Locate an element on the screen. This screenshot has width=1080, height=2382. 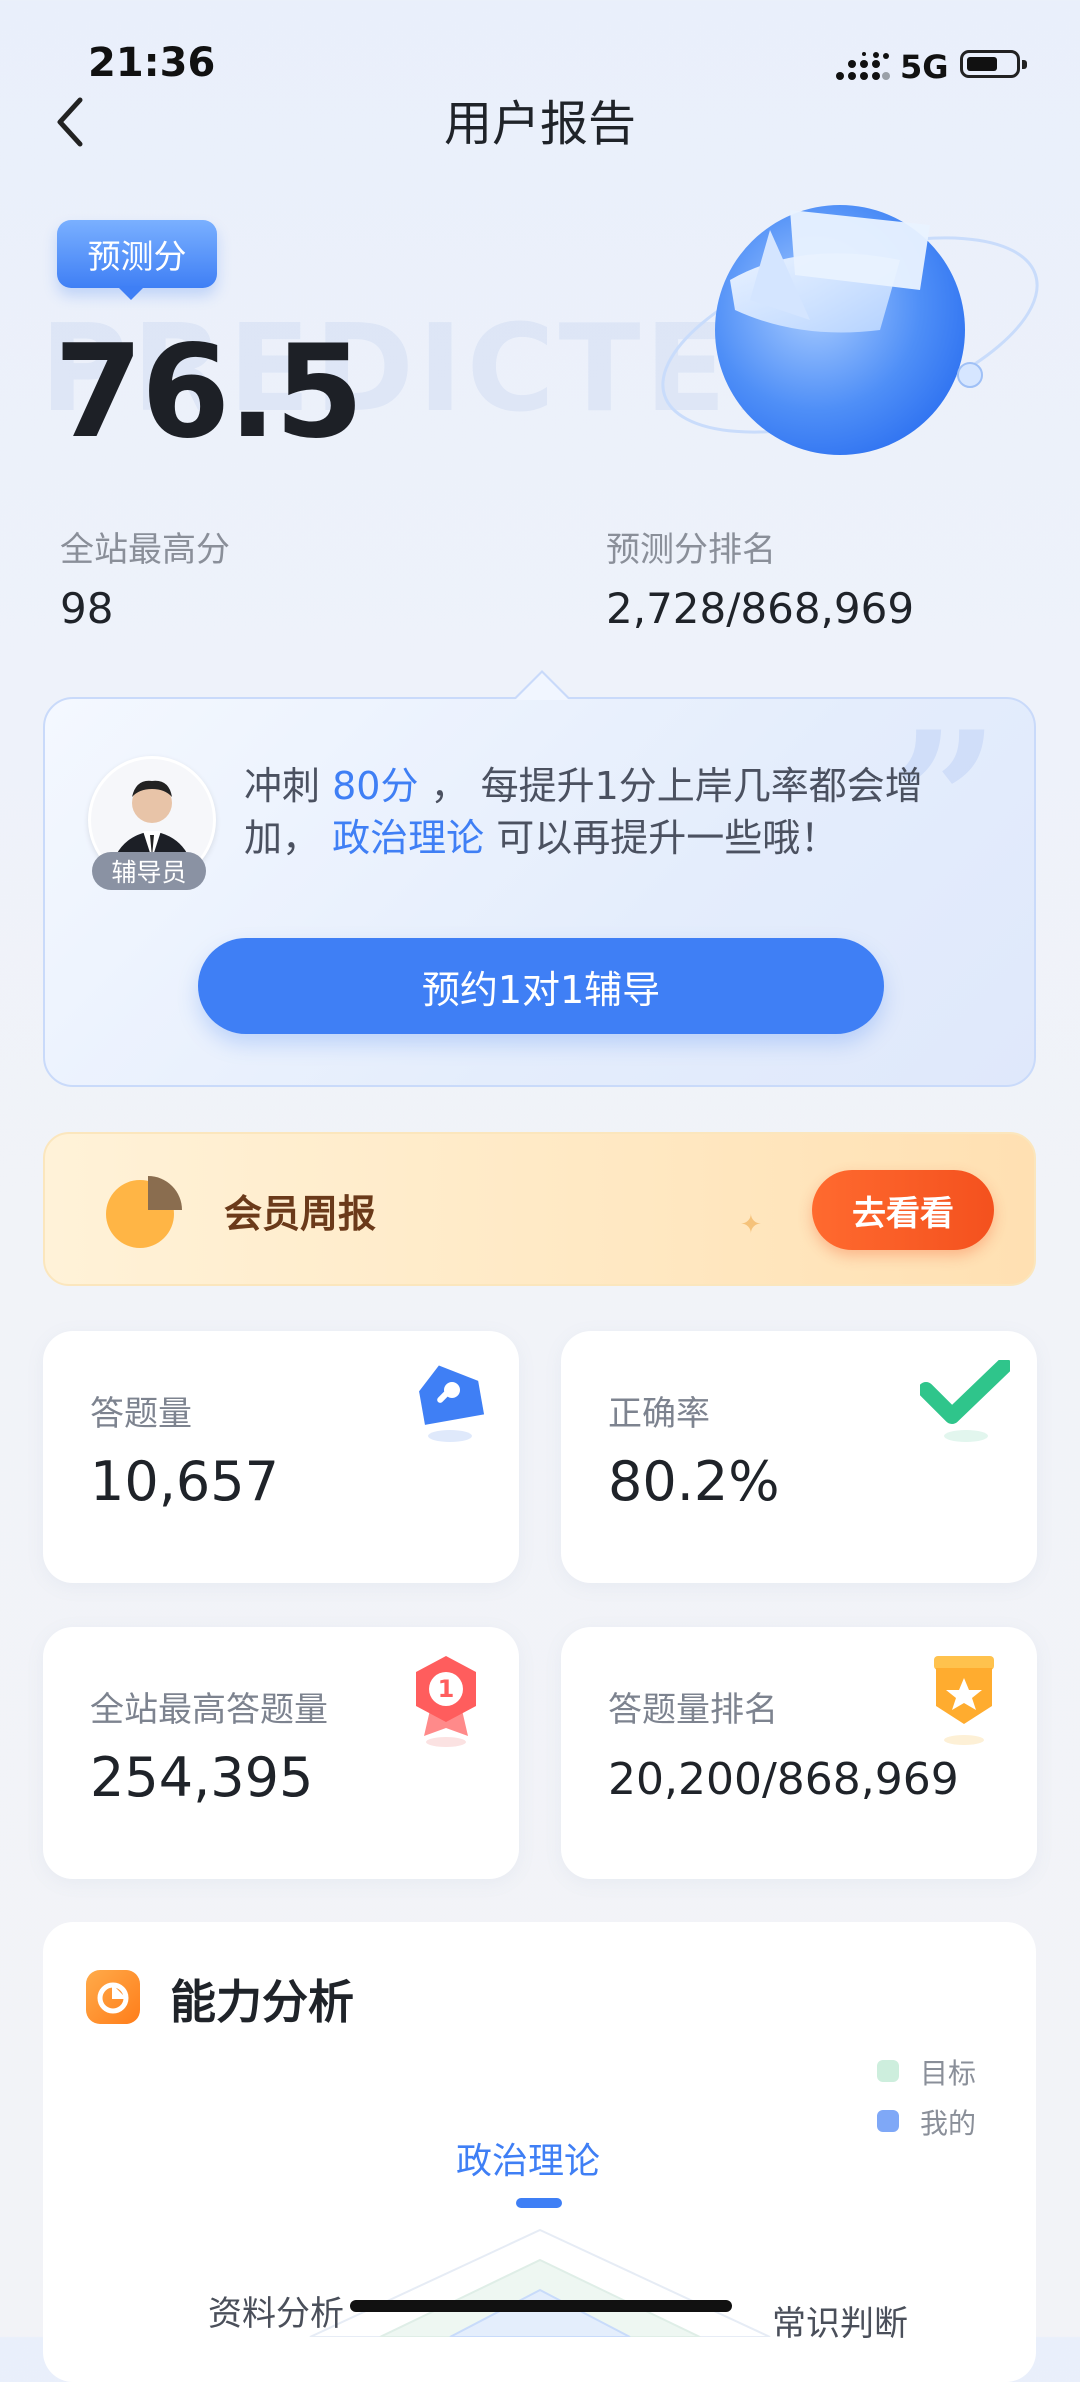
msg-weak-subject: 政治理论 is located at coordinates (408, 838).